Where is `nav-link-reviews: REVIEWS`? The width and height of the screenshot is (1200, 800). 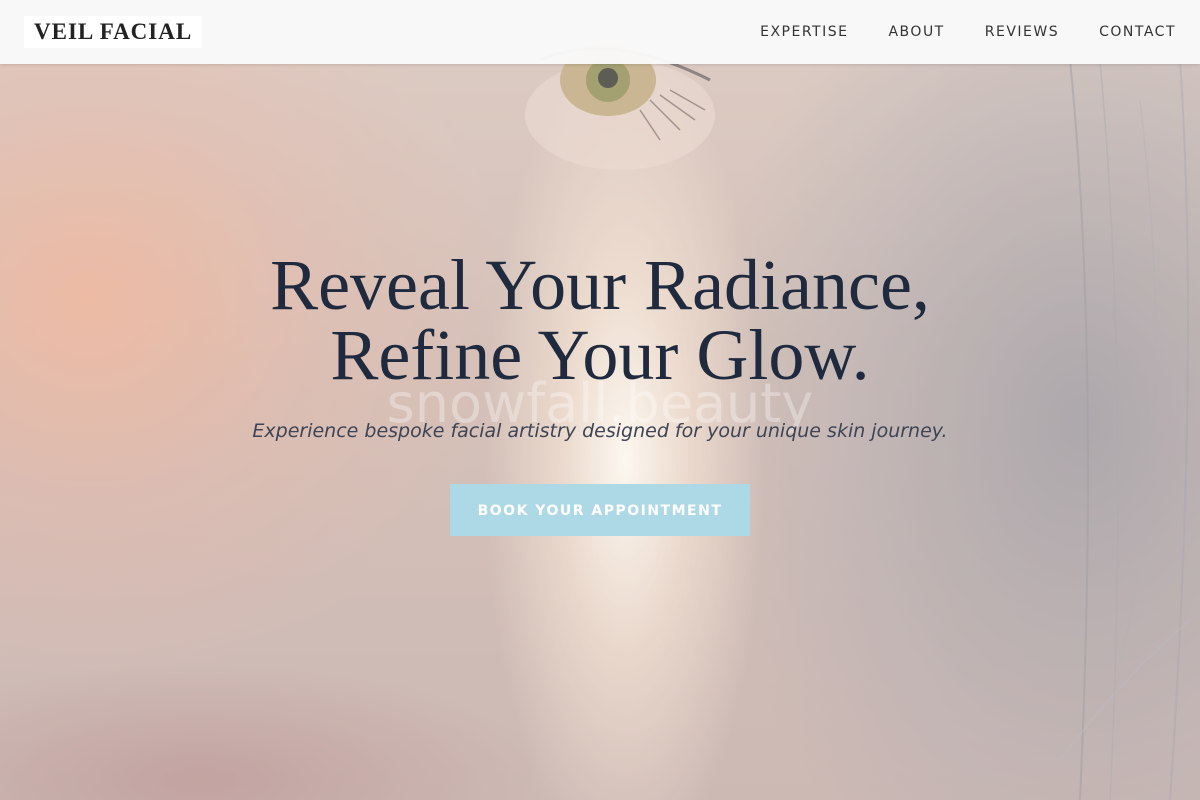
nav-link-reviews: REVIEWS is located at coordinates (1022, 32).